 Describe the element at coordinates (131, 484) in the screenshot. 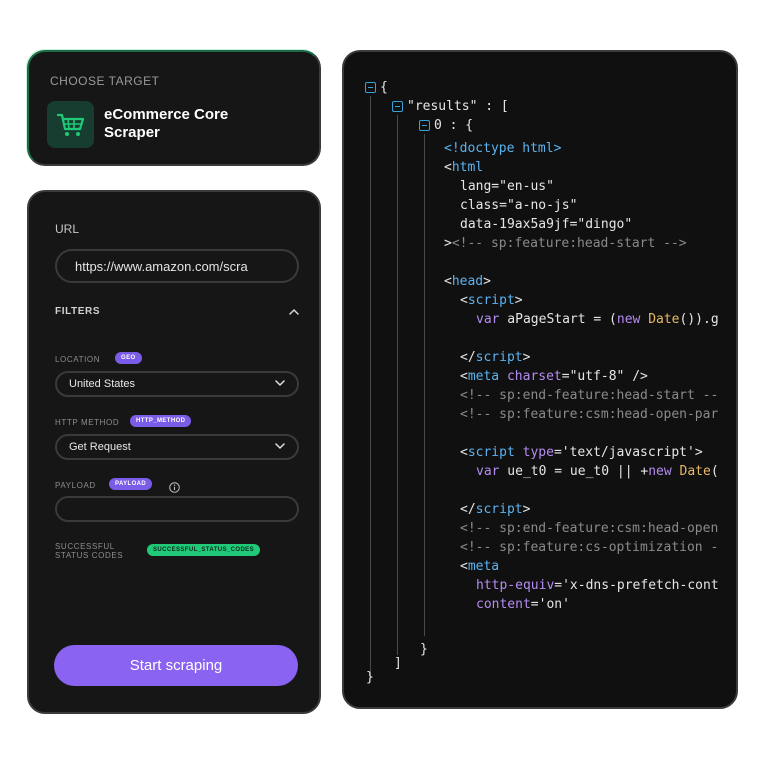

I see `payload-badge: PAYLOAD` at that location.